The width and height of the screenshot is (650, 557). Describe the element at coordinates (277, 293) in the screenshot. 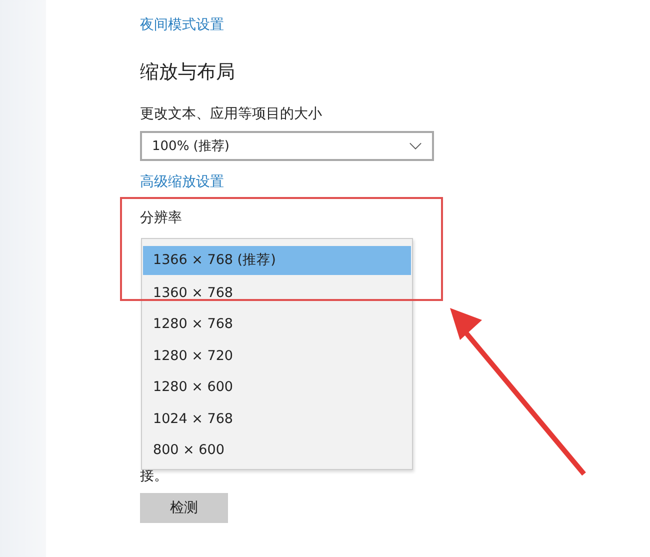

I see `resolution-option: 1360 × 768` at that location.